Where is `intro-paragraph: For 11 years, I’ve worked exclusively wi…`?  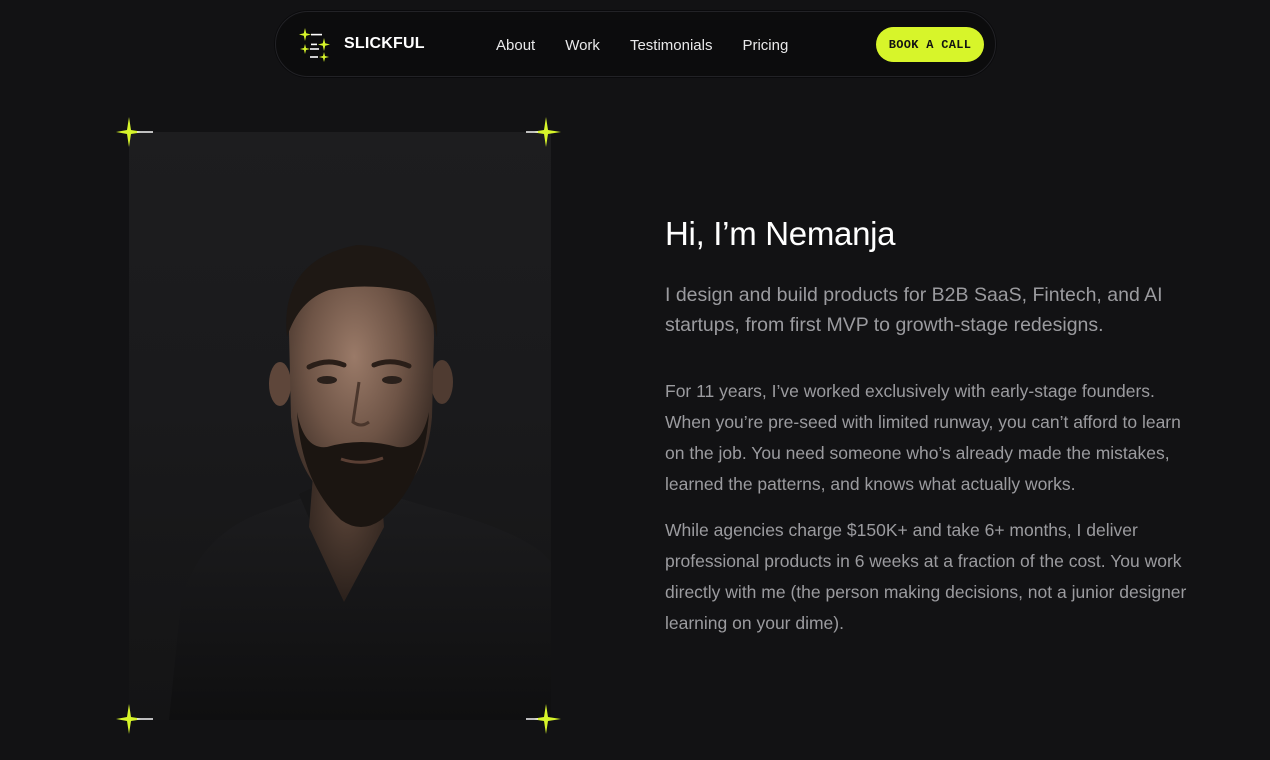 intro-paragraph: For 11 years, I’ve worked exclusively wi… is located at coordinates (923, 437).